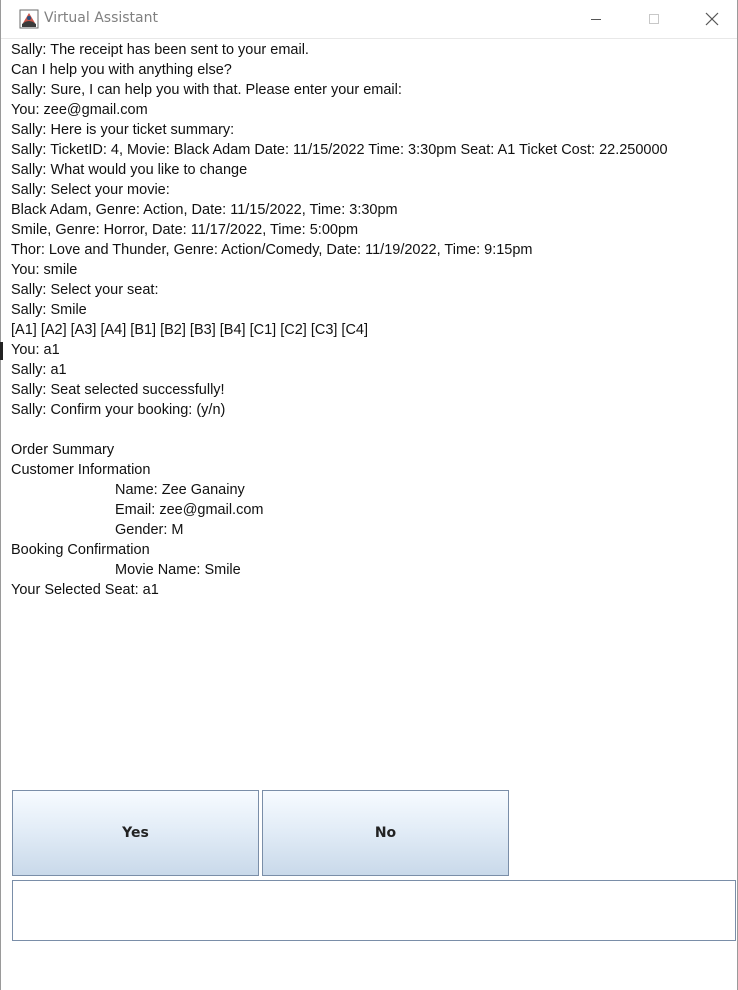 Image resolution: width=738 pixels, height=990 pixels. What do you see at coordinates (180, 490) in the screenshot?
I see `chat-line: Name: Zee Ganainy` at bounding box center [180, 490].